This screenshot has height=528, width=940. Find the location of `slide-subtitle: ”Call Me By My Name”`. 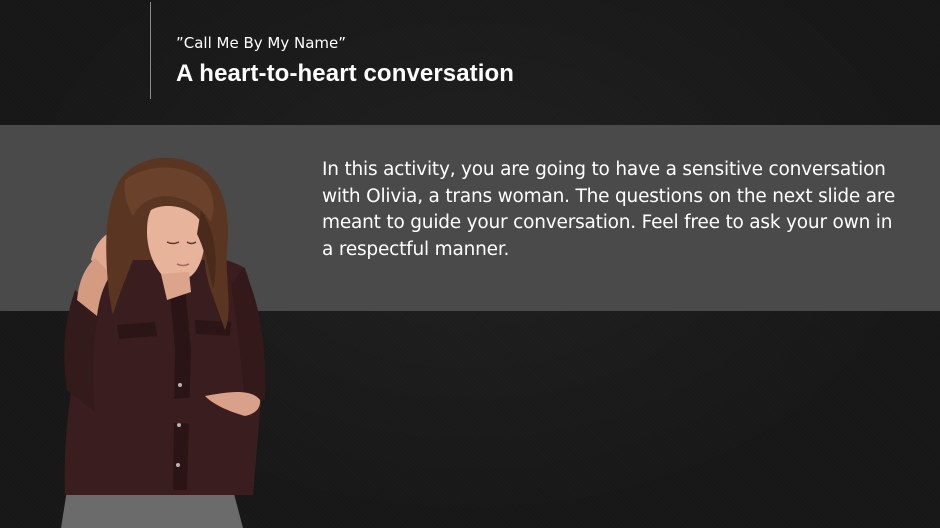

slide-subtitle: ”Call Me By My Name” is located at coordinates (261, 43).